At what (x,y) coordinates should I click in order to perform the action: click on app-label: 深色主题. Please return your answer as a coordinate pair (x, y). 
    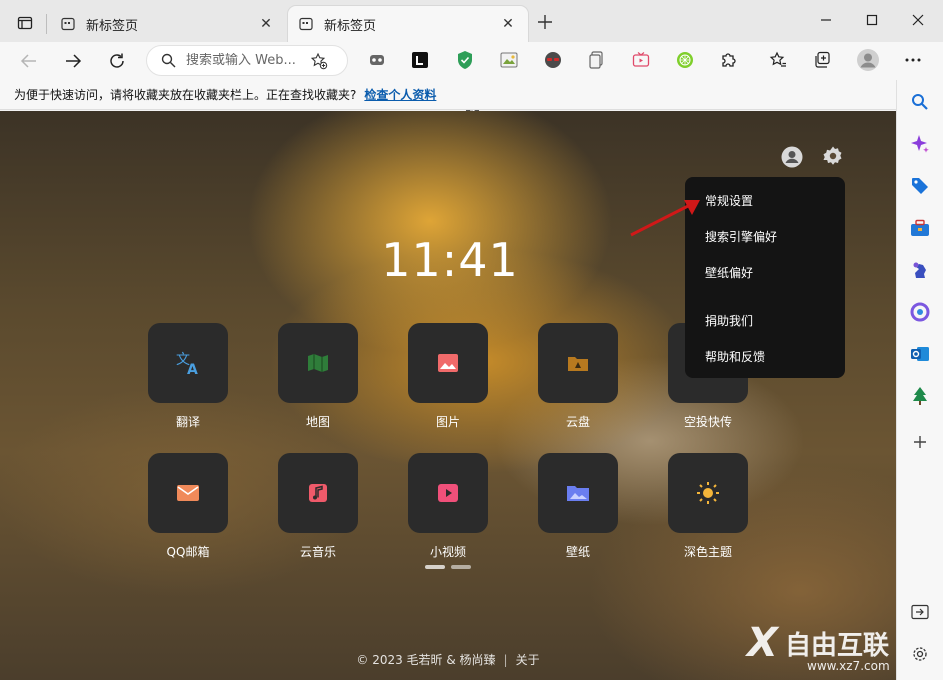
    Looking at the image, I should click on (707, 552).